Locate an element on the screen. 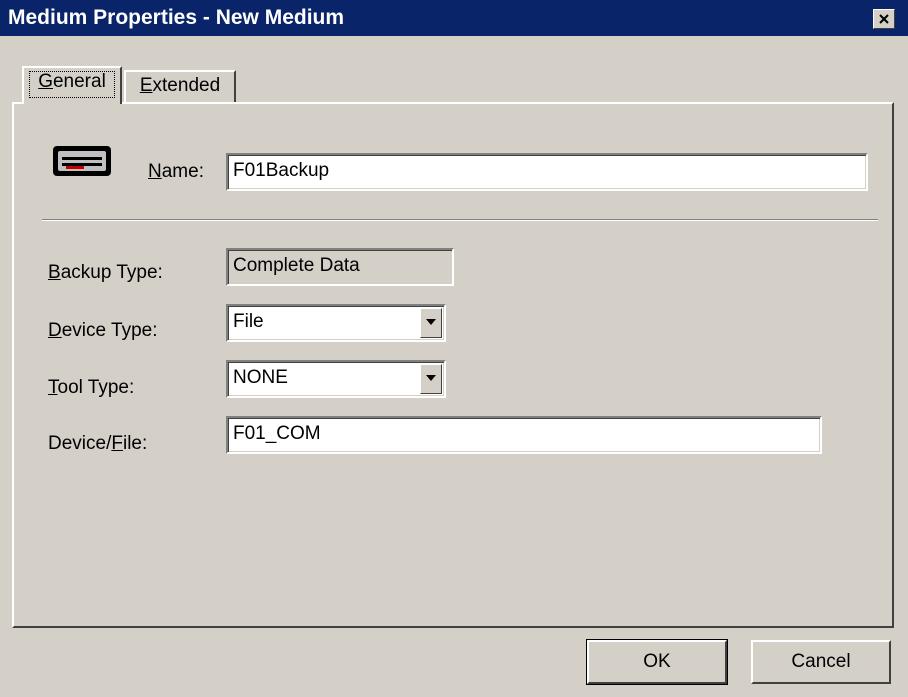 The width and height of the screenshot is (908, 697). tab-extended-label: Extended is located at coordinates (180, 85).